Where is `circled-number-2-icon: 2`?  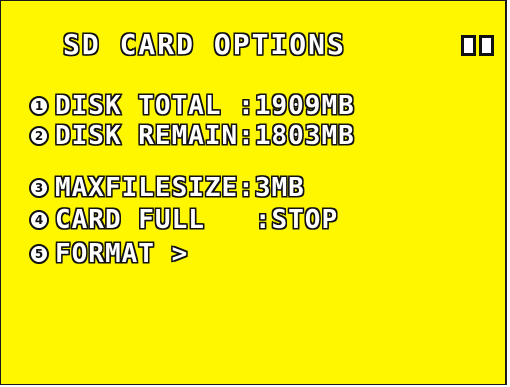 circled-number-2-icon: 2 is located at coordinates (39, 136).